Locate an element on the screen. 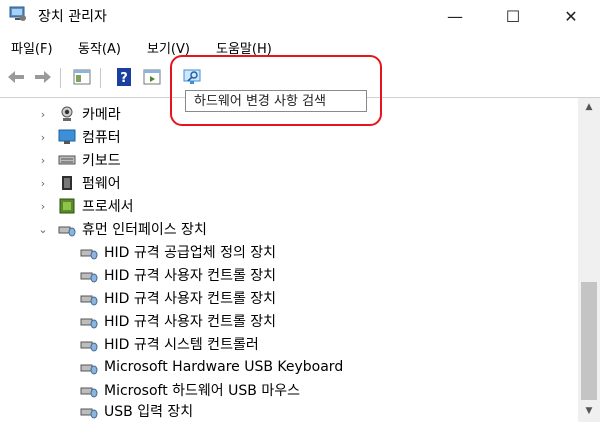 The image size is (600, 423). computer-icon is located at coordinates (67, 136).